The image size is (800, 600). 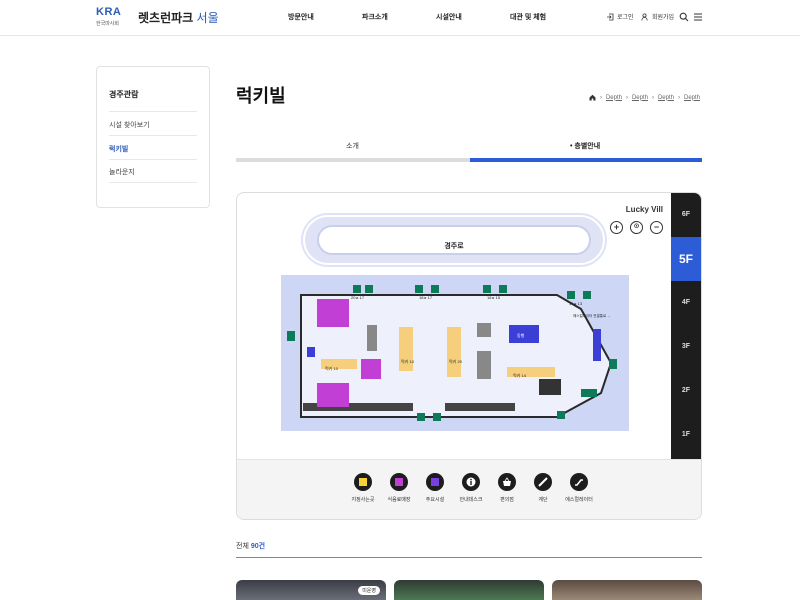 What do you see at coordinates (521, 335) in the screenshot?
I see `room-label: 동행` at bounding box center [521, 335].